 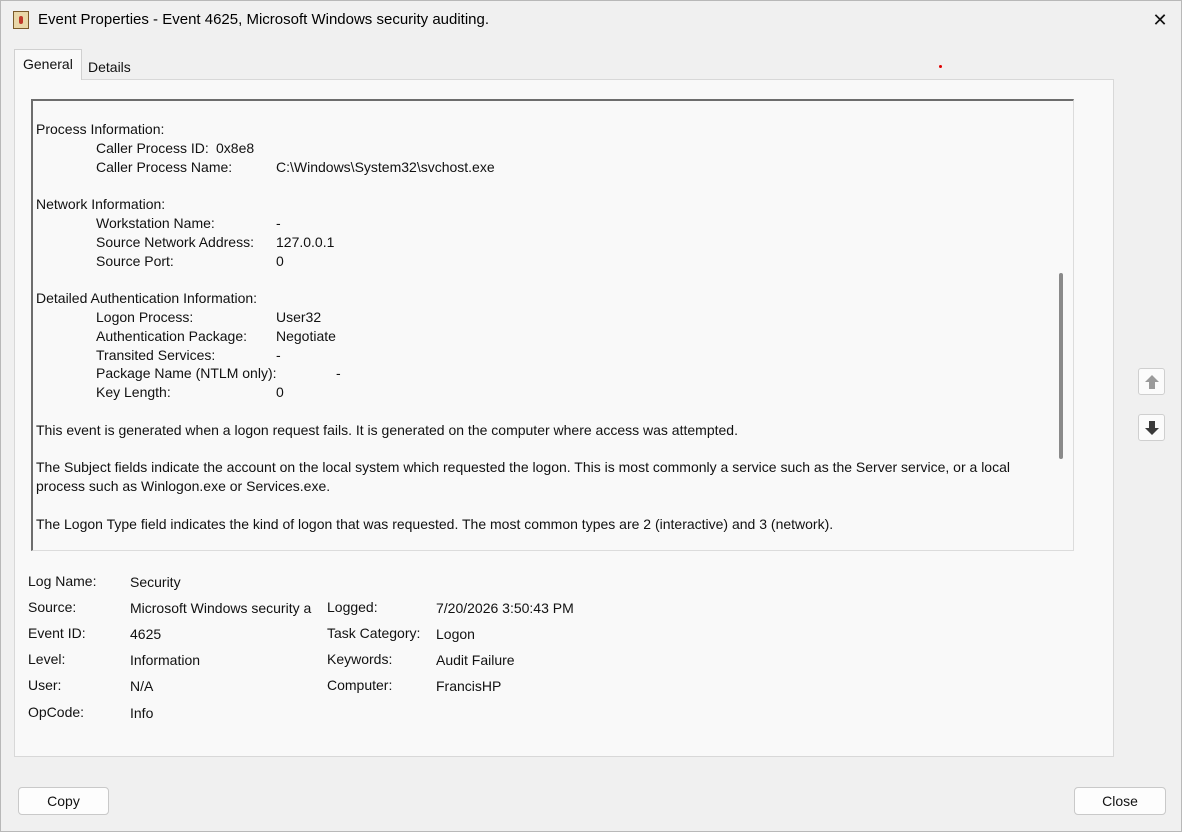 I want to click on keywords-label: Keywords:, so click(x=360, y=659).